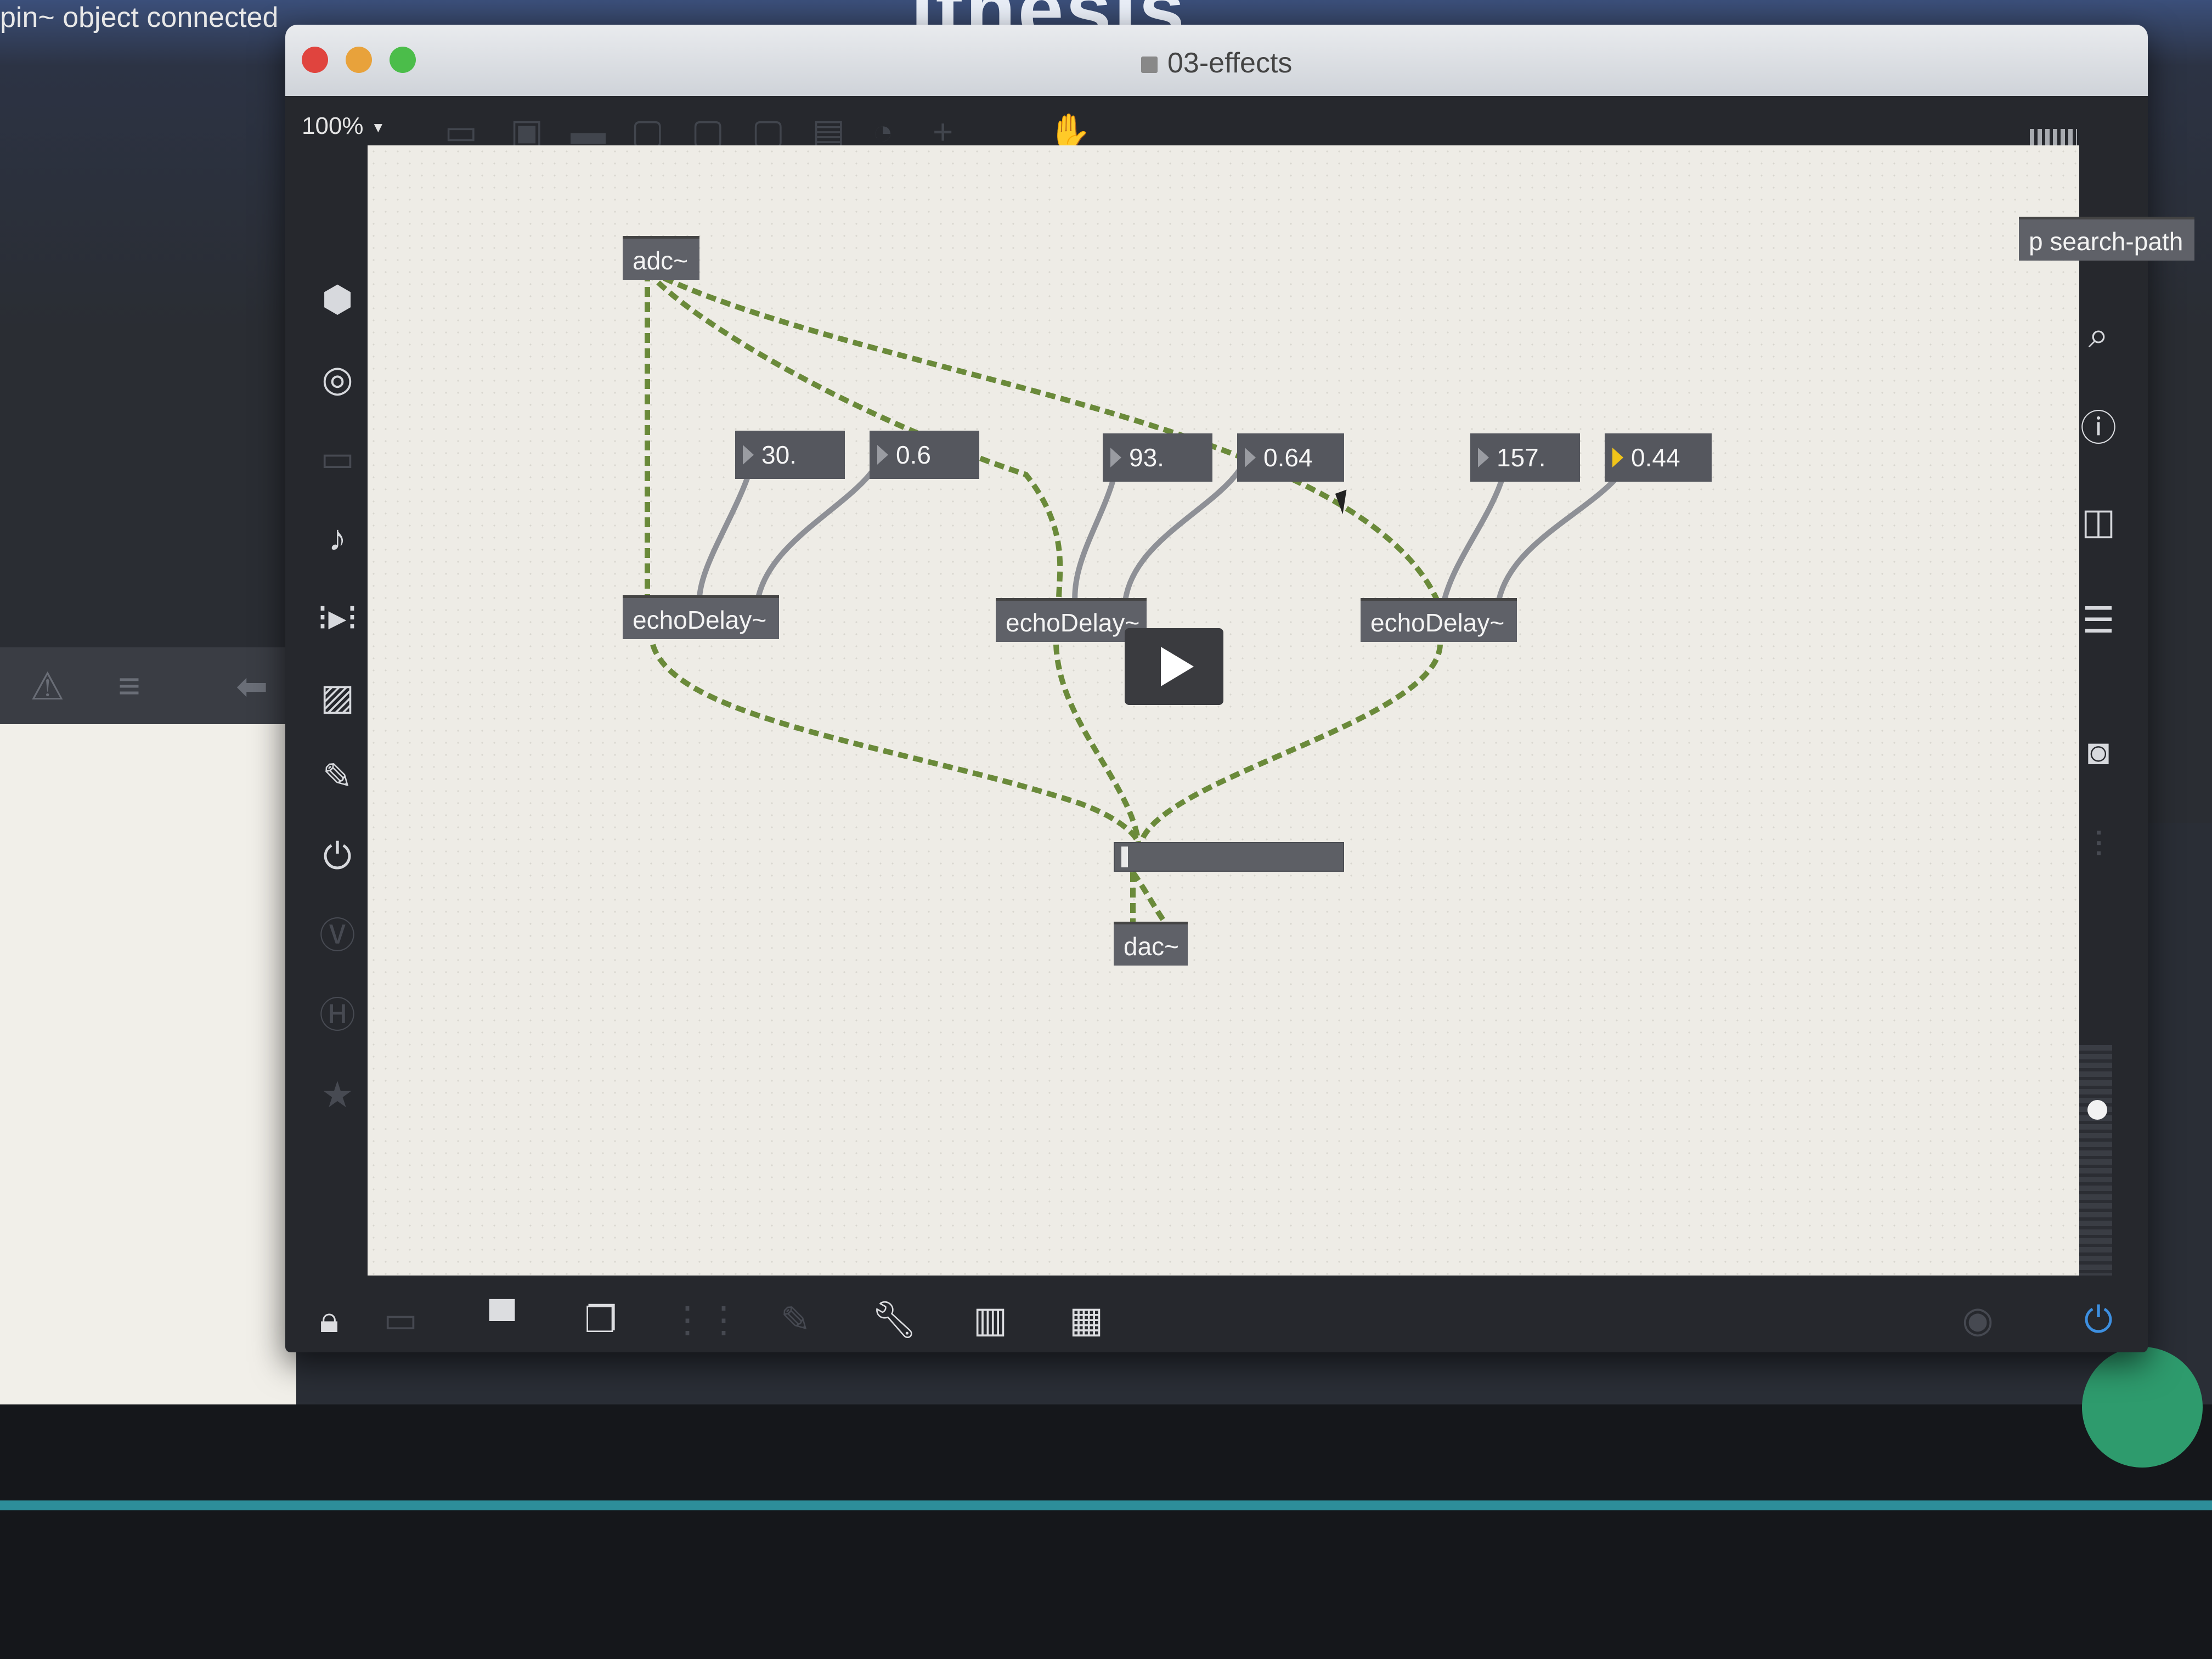 Image resolution: width=2212 pixels, height=1659 pixels. Describe the element at coordinates (2142, 1407) in the screenshot. I see `floating-action-button` at that location.